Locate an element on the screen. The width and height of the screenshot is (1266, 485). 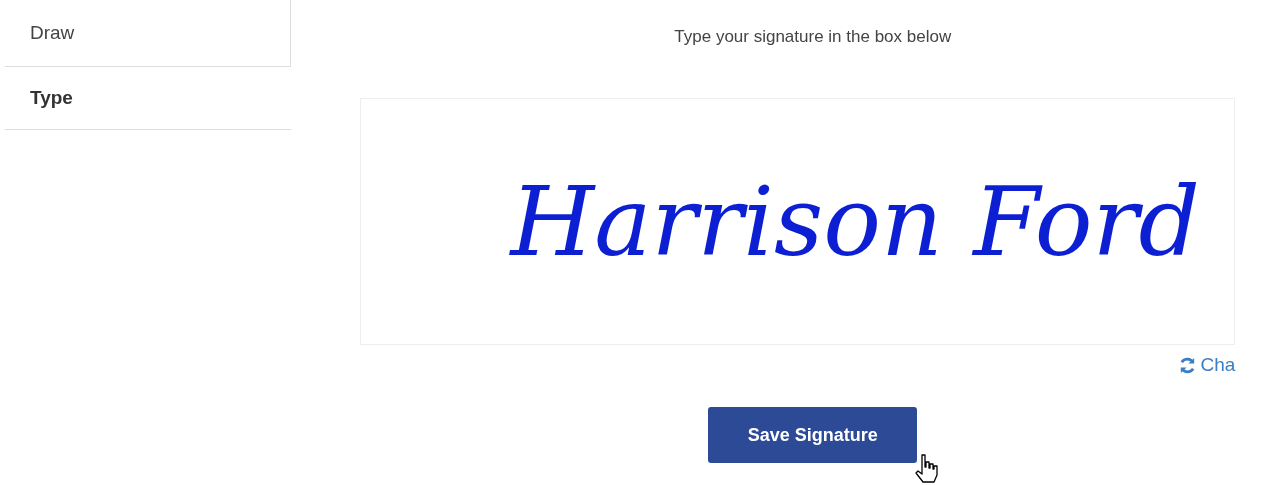
signature-text: Harrison Ford is located at coordinates (855, 221).